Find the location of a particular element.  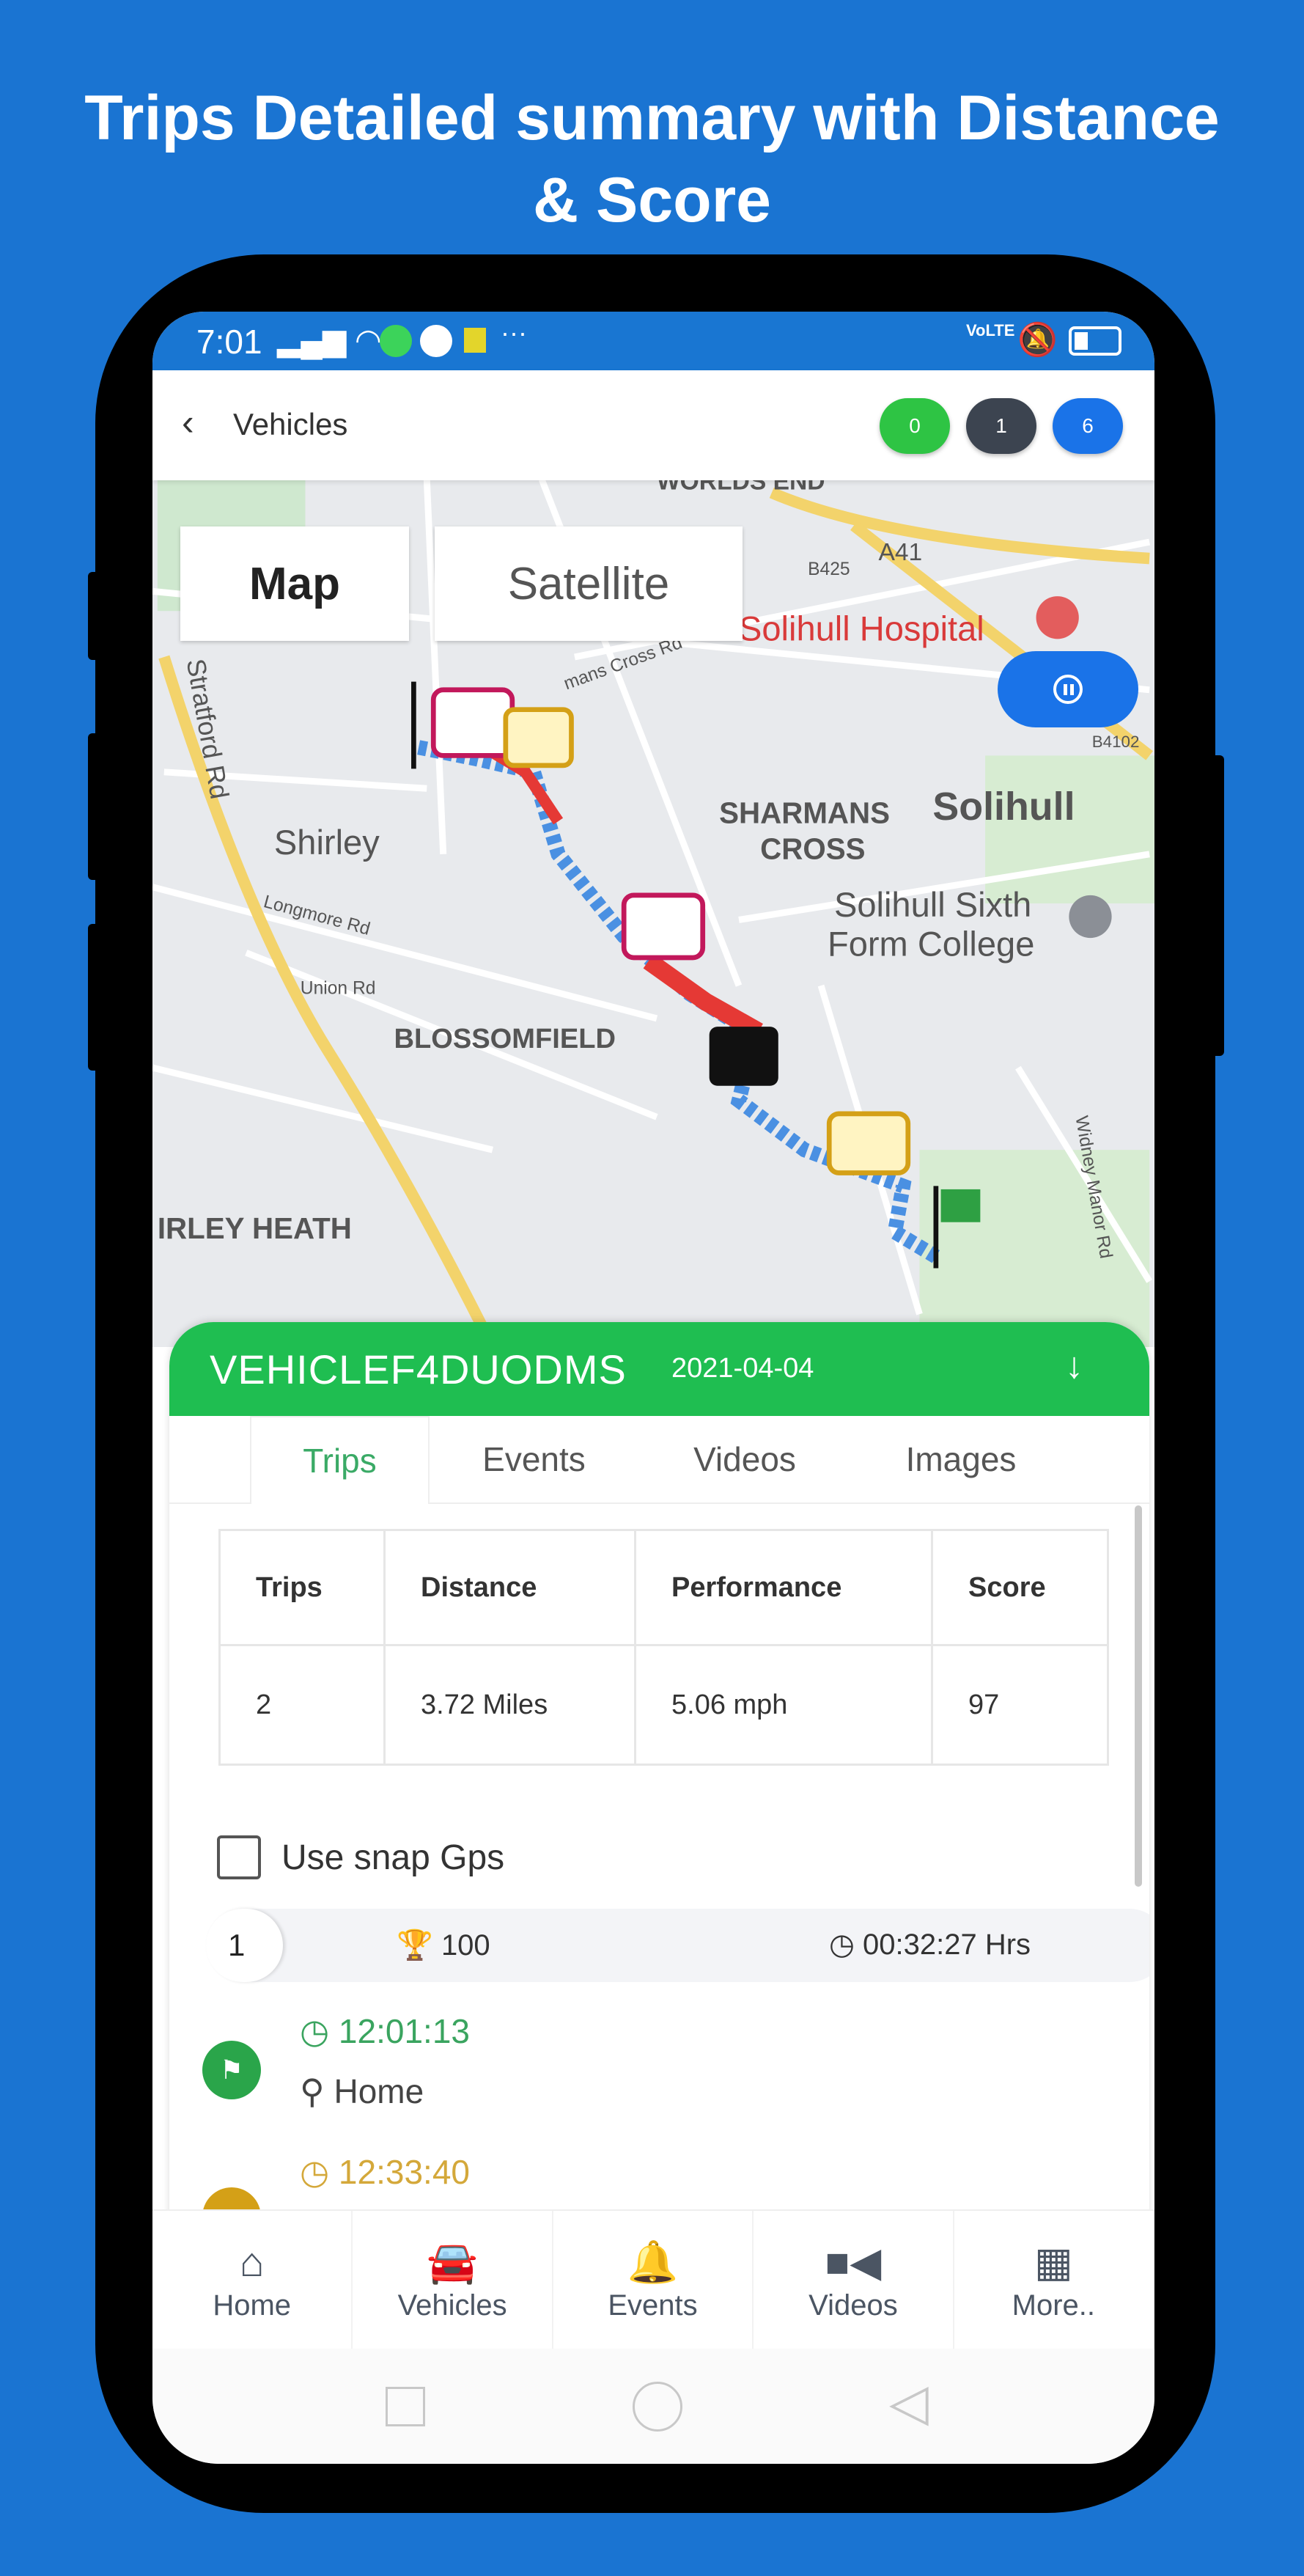

system-nav-bar: ◁ is located at coordinates (653, 2407).